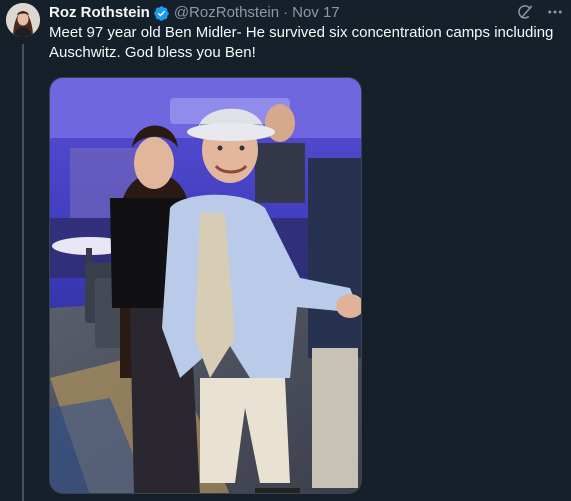 Image resolution: width=571 pixels, height=501 pixels. I want to click on verified-badge-icon, so click(161, 13).